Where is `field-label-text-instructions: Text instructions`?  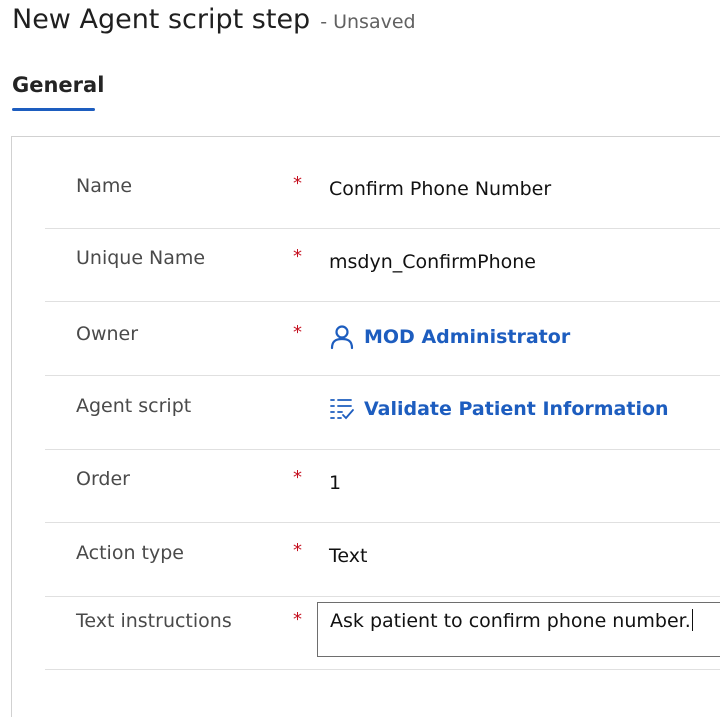
field-label-text-instructions: Text instructions is located at coordinates (154, 621).